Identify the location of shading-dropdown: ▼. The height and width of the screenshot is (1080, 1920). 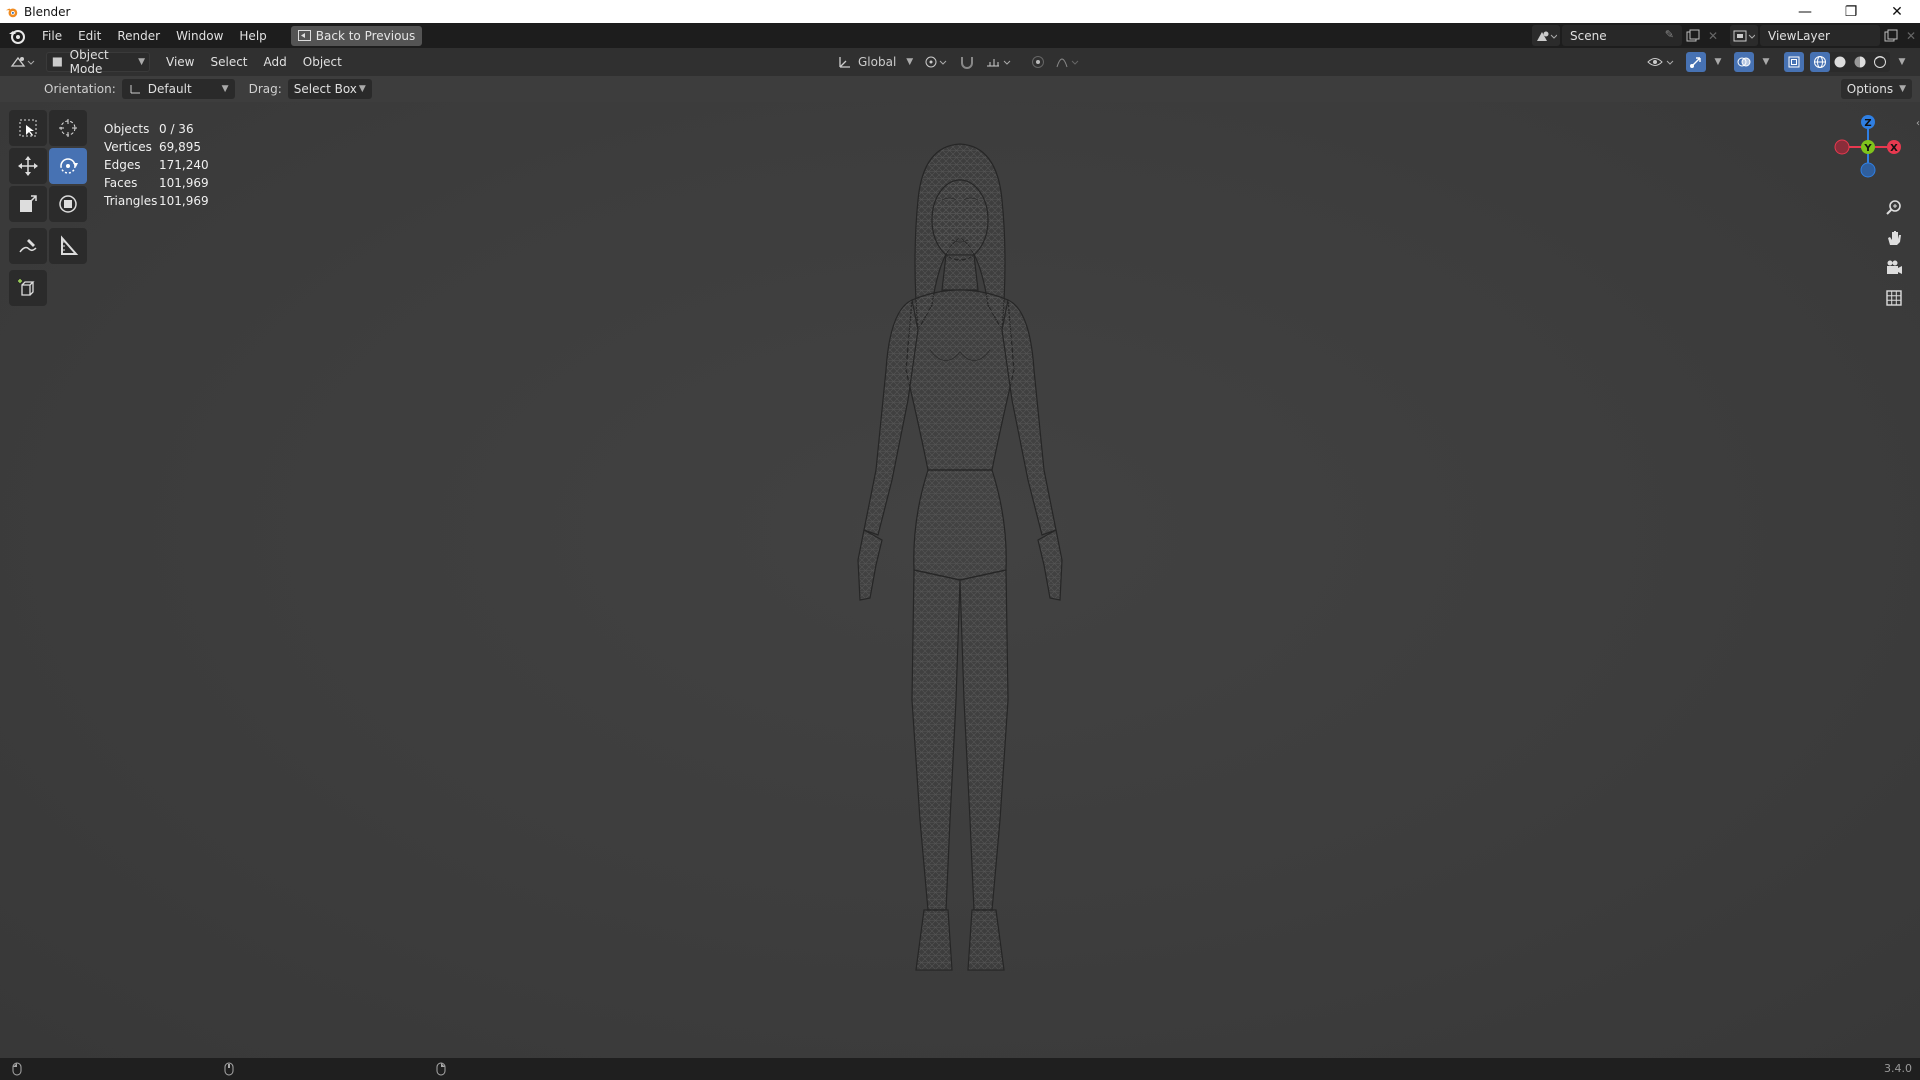
(1902, 62).